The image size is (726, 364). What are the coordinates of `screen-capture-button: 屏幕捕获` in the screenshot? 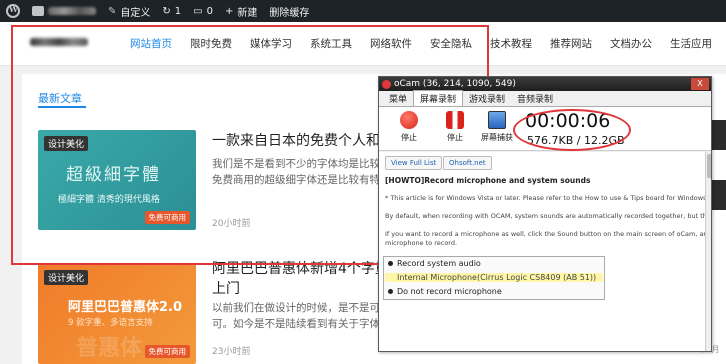 It's located at (497, 127).